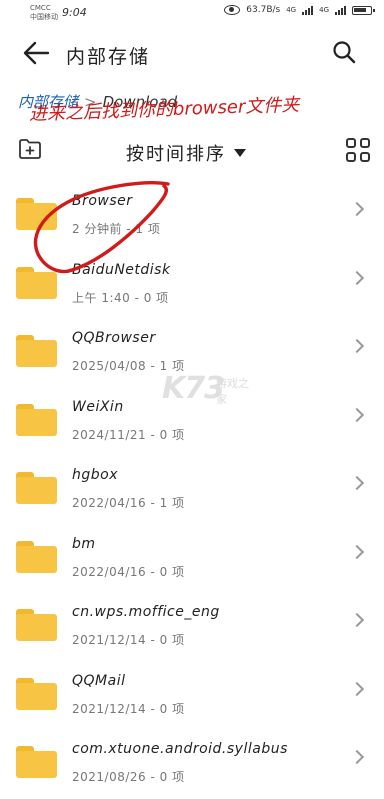 The width and height of the screenshot is (384, 799). I want to click on eye-comfort-icon, so click(232, 10).